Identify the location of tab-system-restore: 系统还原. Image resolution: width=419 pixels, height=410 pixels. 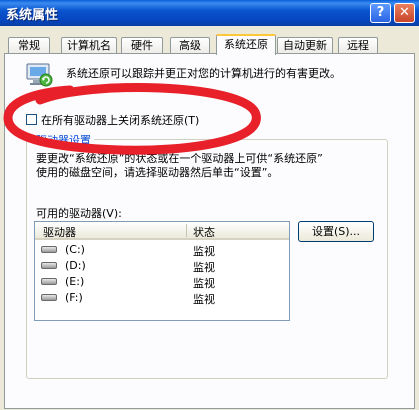
(246, 44).